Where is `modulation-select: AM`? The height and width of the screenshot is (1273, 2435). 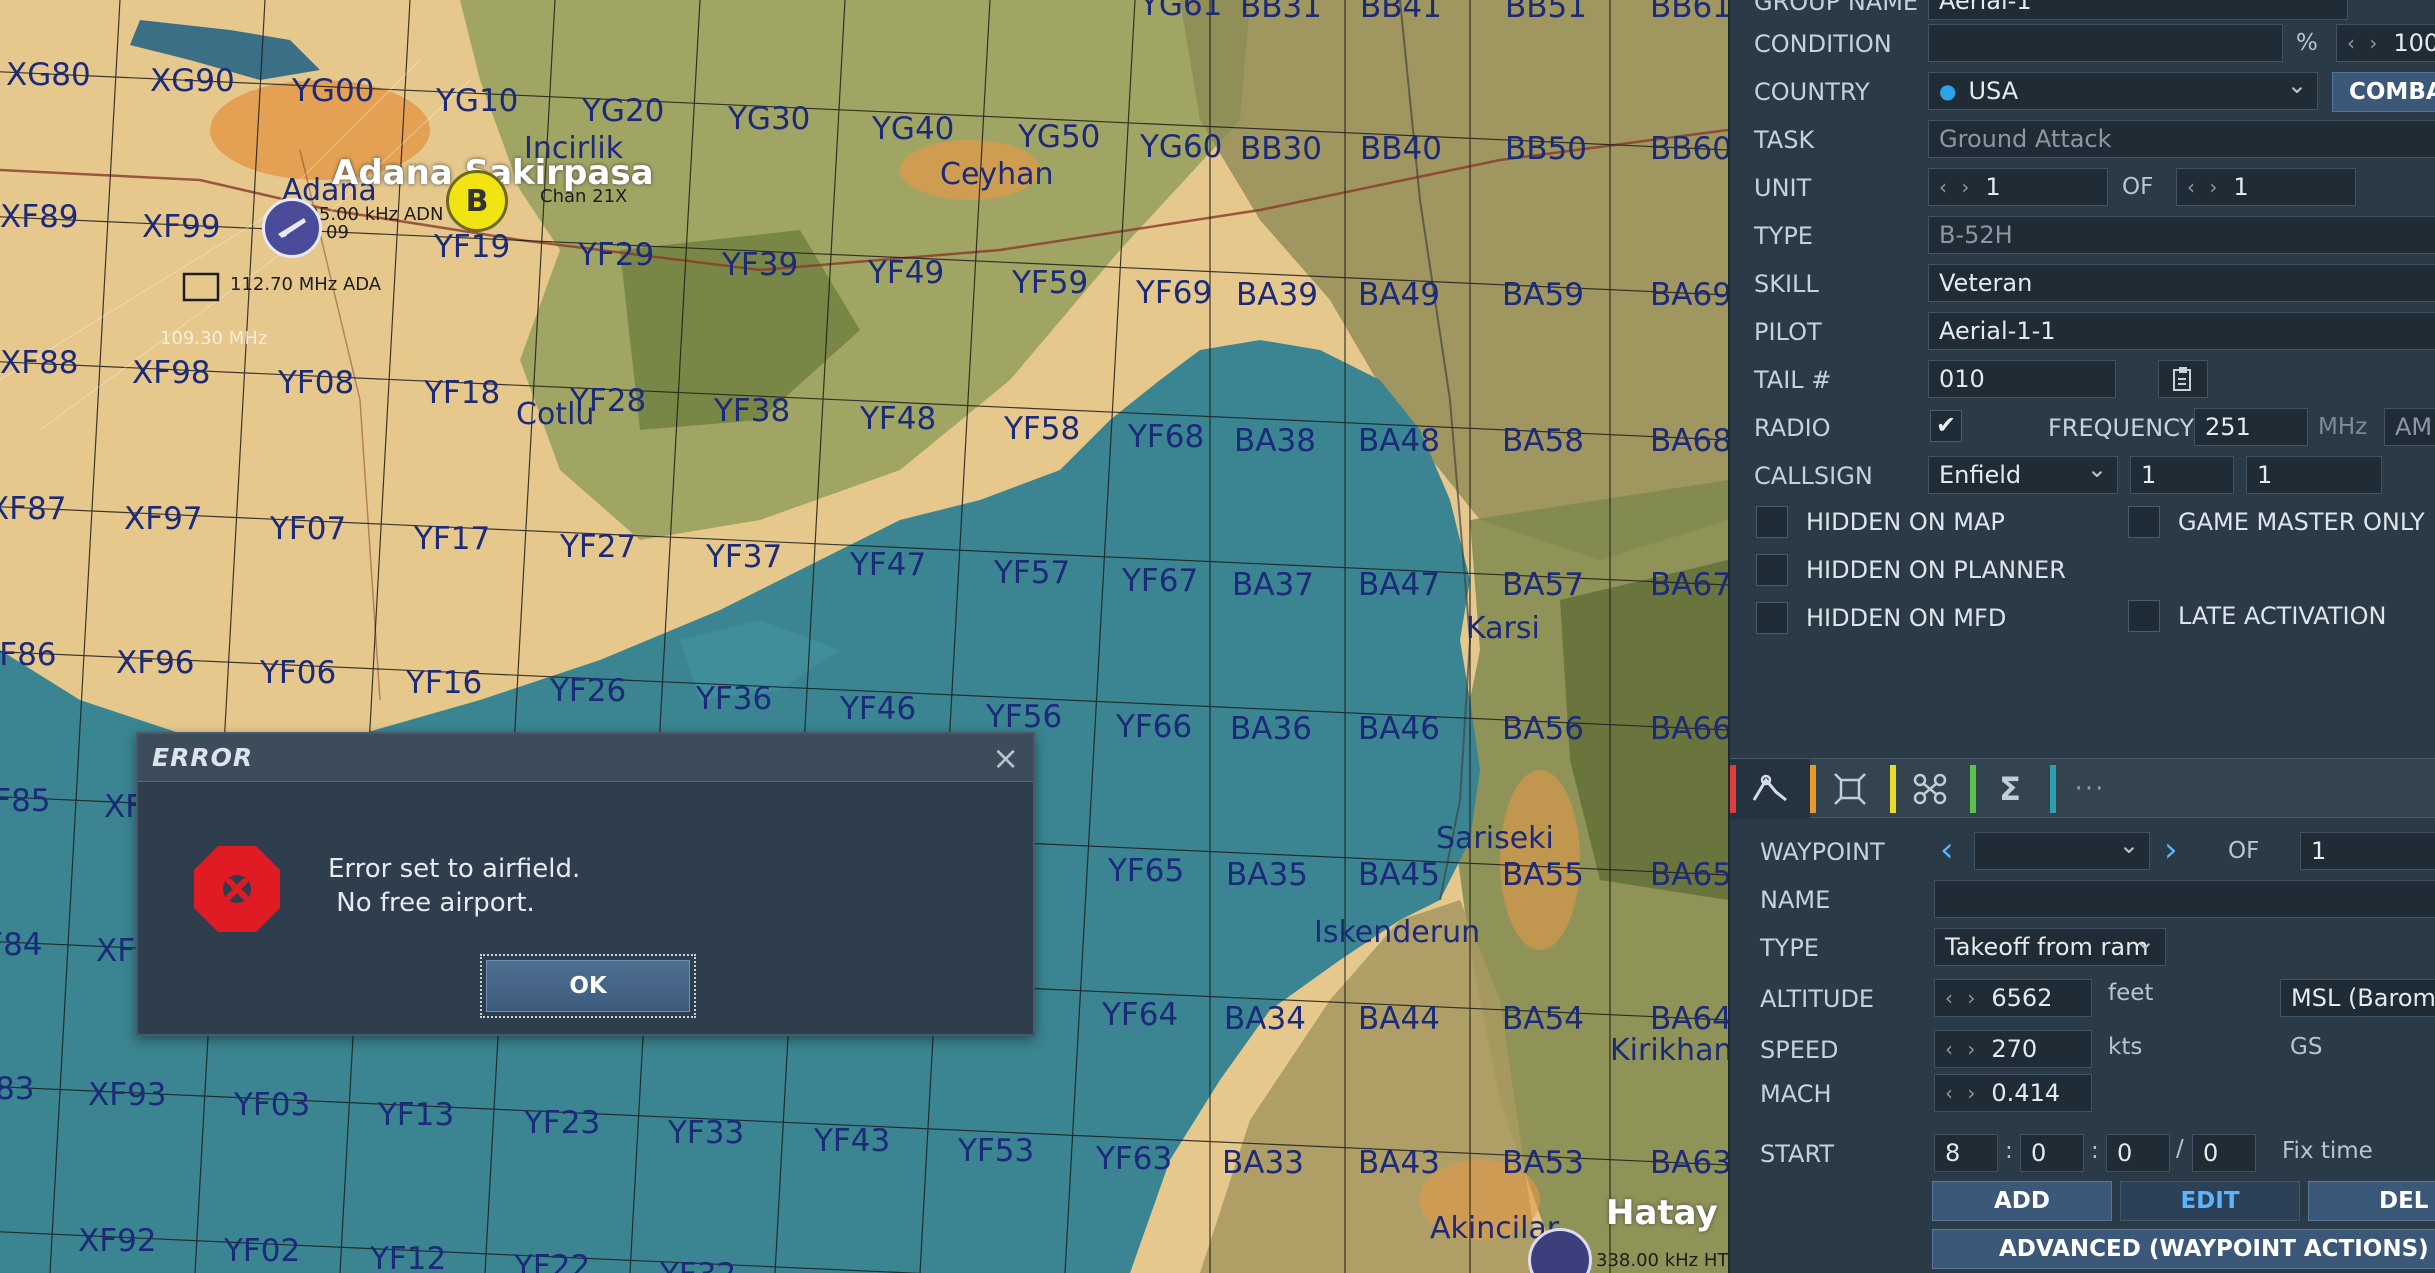 modulation-select: AM is located at coordinates (2409, 427).